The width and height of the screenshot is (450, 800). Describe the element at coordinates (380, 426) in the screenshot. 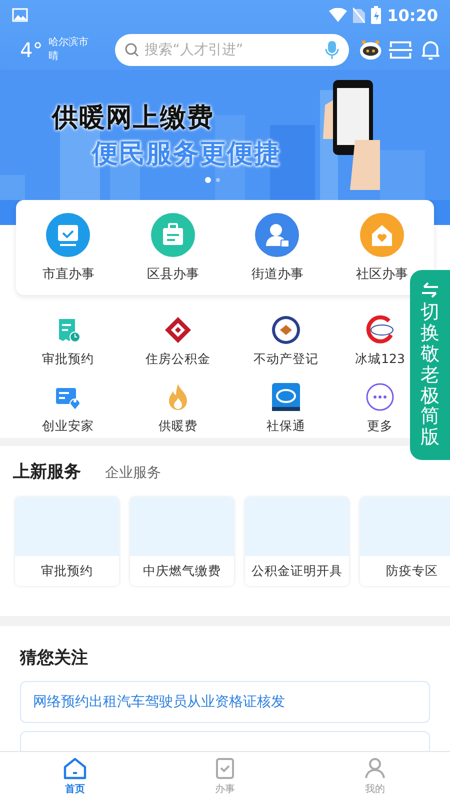

I see `service-label: 更多` at that location.